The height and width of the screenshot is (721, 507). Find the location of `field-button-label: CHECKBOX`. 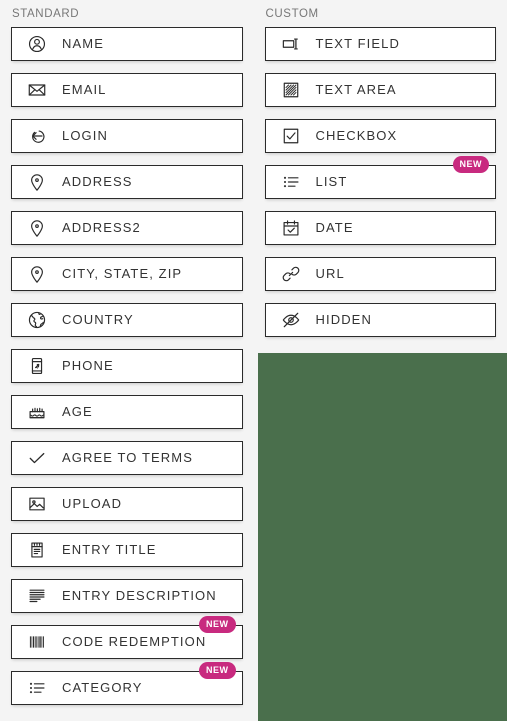

field-button-label: CHECKBOX is located at coordinates (356, 135).